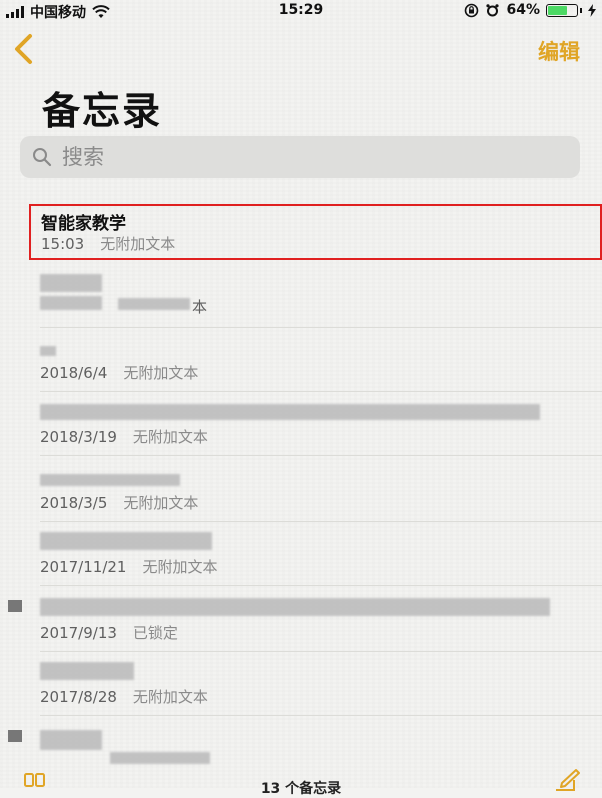 Image resolution: width=602 pixels, height=798 pixels. I want to click on note-meta: 2018/3/5 无附加文本, so click(119, 502).